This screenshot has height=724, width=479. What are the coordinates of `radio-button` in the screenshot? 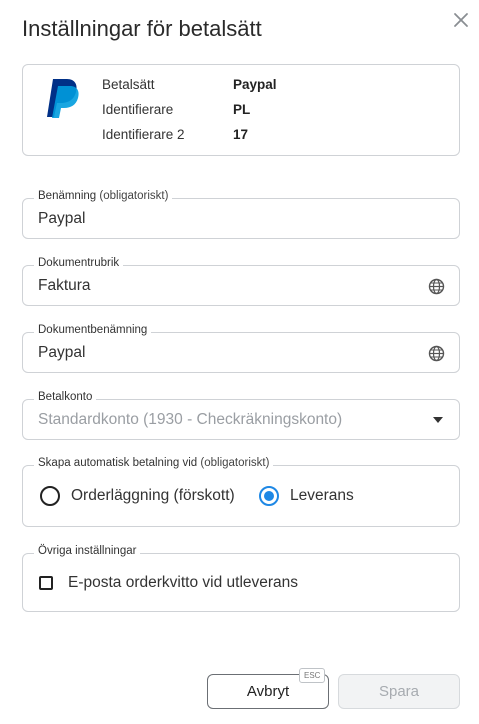 It's located at (50, 496).